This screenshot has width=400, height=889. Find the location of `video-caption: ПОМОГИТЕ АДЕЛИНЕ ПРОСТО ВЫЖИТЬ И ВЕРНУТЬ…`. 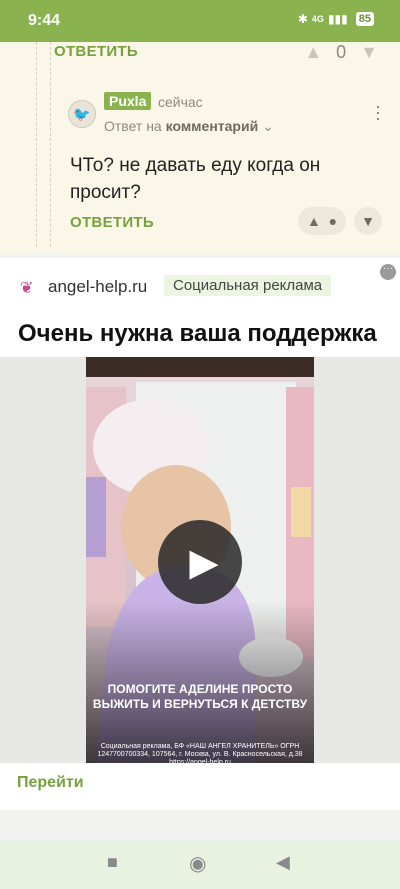

video-caption: ПОМОГИТЕ АДЕЛИНЕ ПРОСТО ВЫЖИТЬ И ВЕРНУТЬ… is located at coordinates (200, 696).